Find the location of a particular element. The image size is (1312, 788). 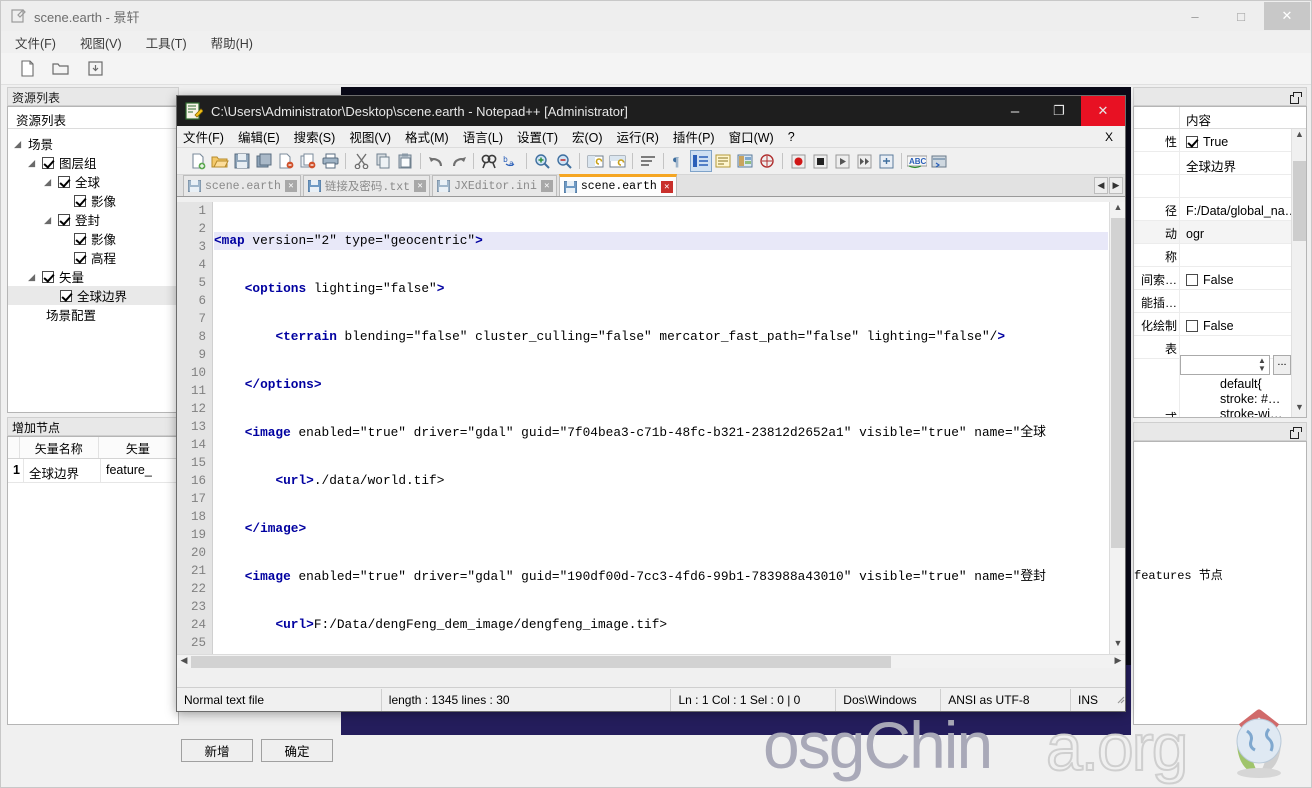

property-row-layer-name: 称 is located at coordinates (1220, 255).